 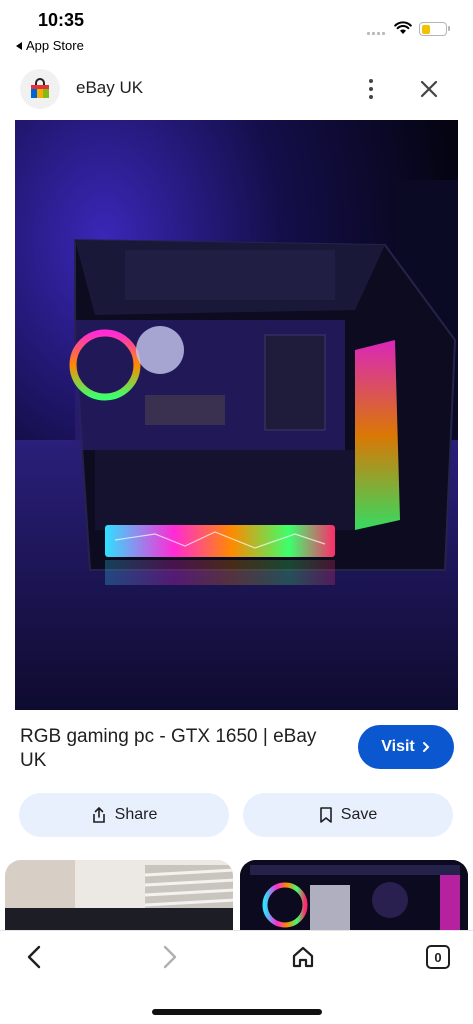 I want to click on back-to-app-link: App Store, so click(x=50, y=45).